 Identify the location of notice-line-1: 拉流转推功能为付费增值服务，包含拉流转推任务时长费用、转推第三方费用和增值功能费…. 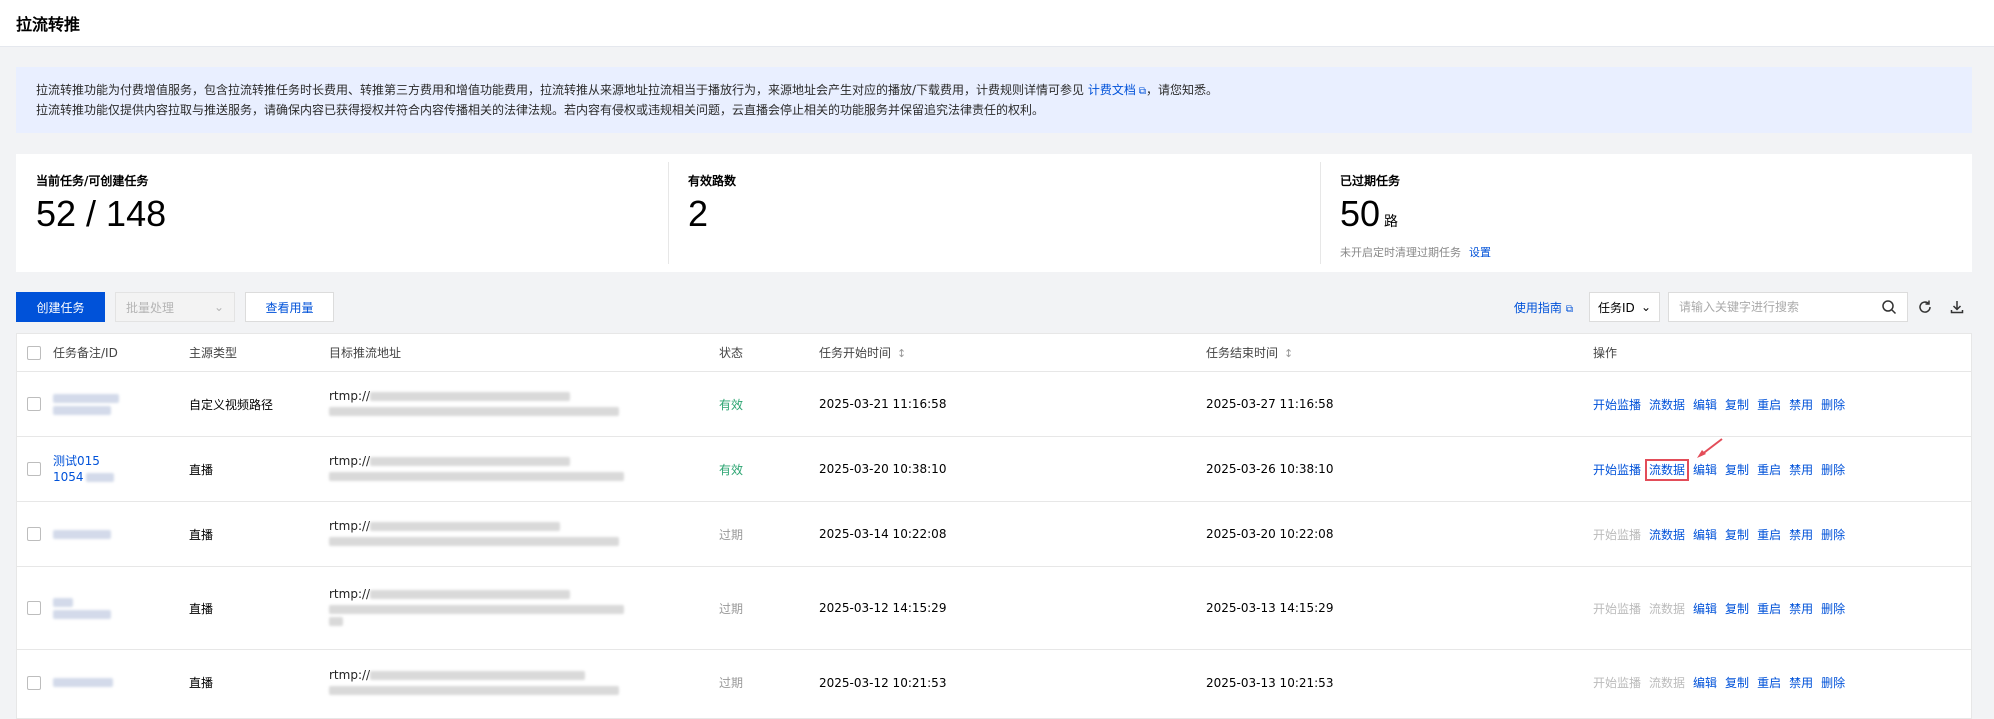
(627, 90).